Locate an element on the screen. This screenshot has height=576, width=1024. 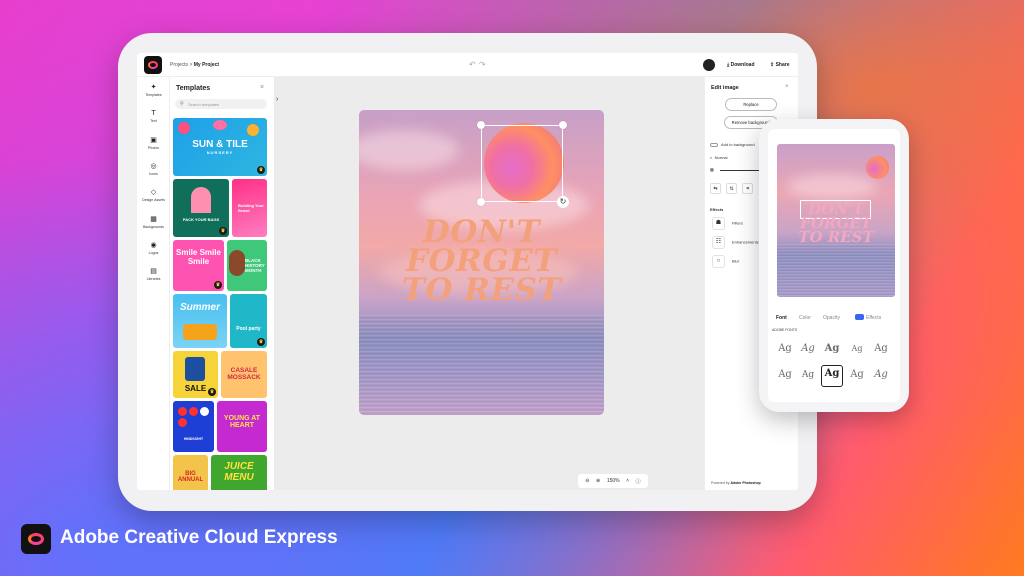
rail-item-templates: ✦ Templates is located at coordinates (153, 92).